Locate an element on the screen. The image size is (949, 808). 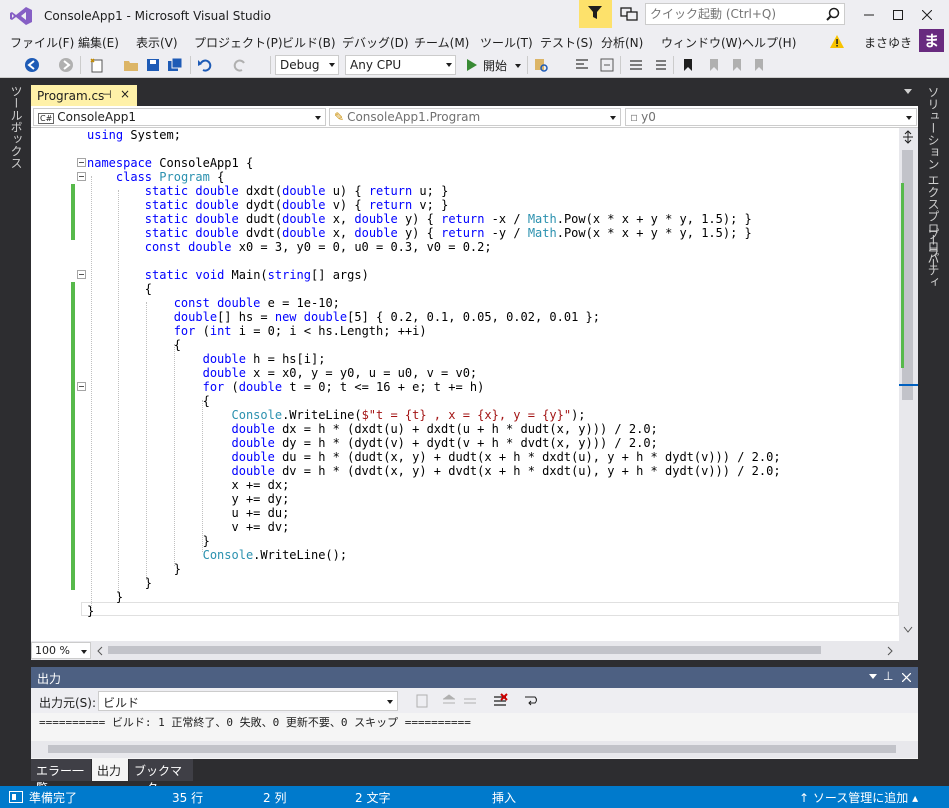
feedback-icon is located at coordinates (629, 14).